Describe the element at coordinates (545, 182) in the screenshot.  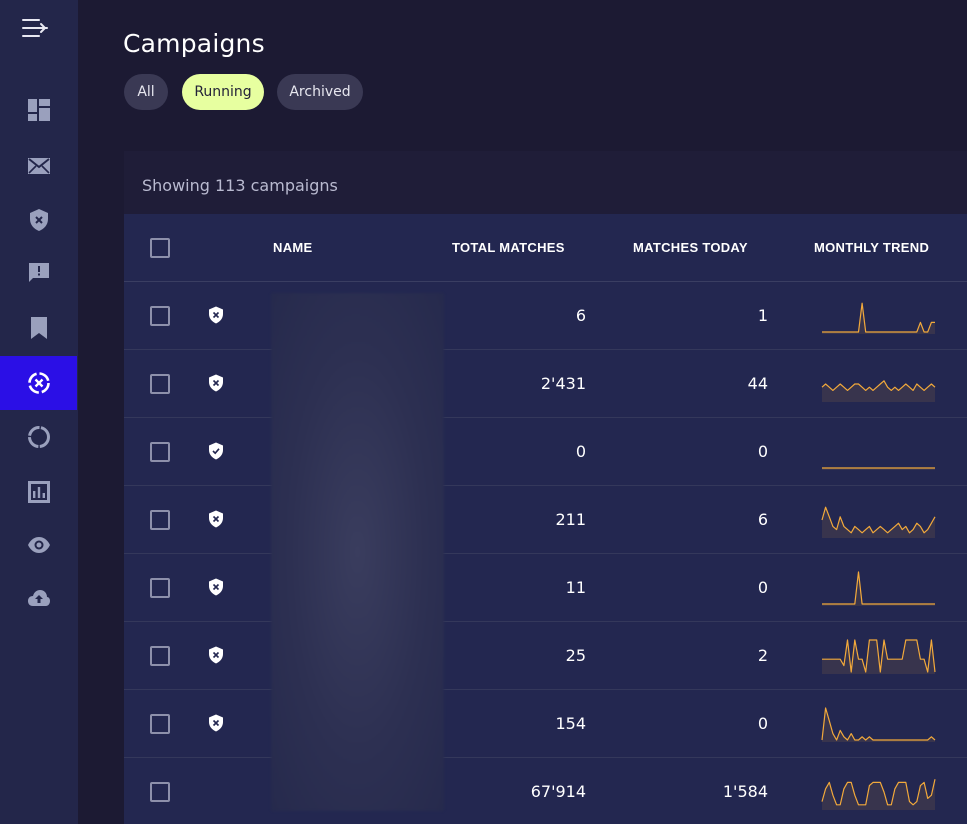
I see `table-toolbar: Showing 113 campaigns` at that location.